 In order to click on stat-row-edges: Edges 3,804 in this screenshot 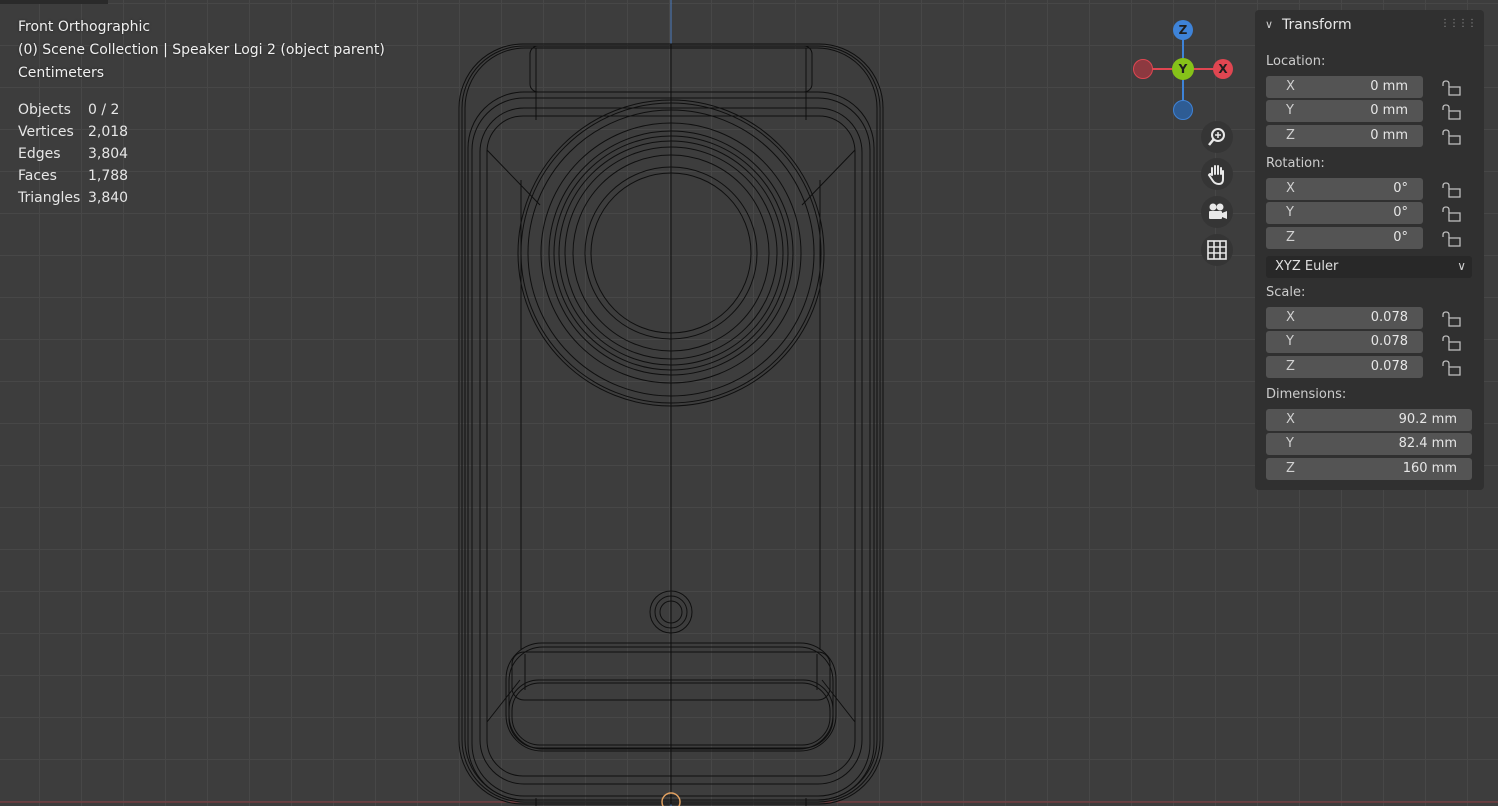, I will do `click(73, 156)`.